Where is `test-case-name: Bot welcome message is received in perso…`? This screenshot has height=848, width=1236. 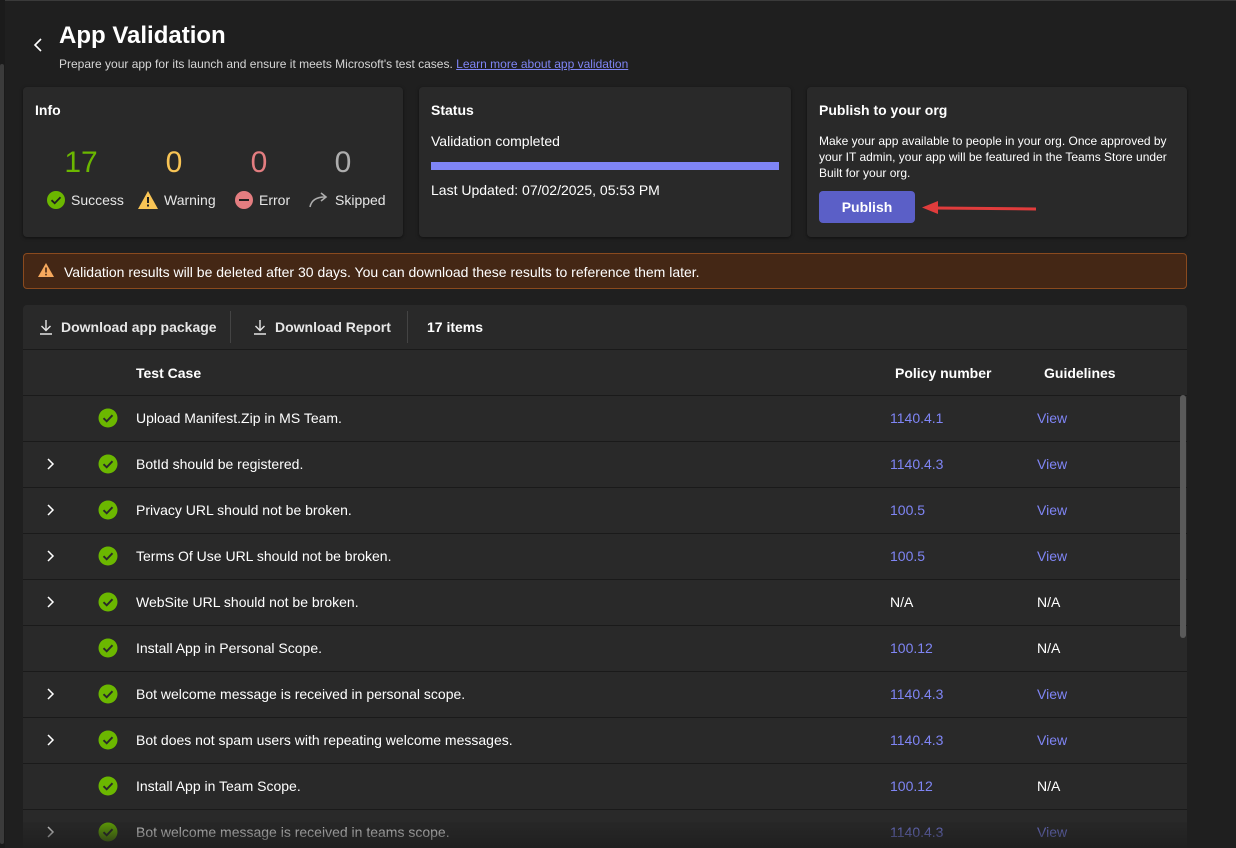
test-case-name: Bot welcome message is received in perso… is located at coordinates (301, 694).